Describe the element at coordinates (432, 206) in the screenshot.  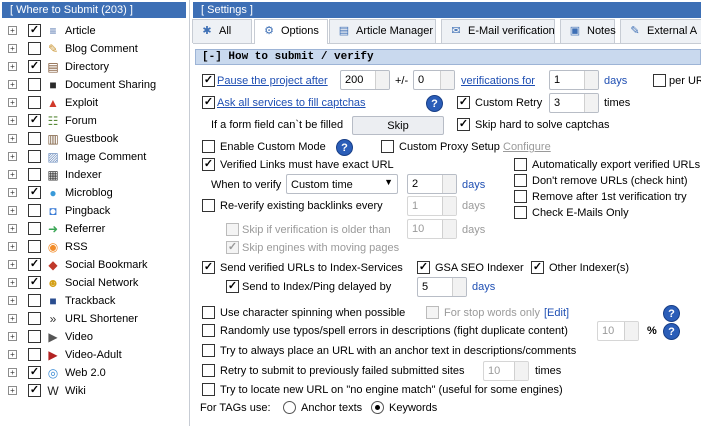
I see `reverify-field: 1` at that location.